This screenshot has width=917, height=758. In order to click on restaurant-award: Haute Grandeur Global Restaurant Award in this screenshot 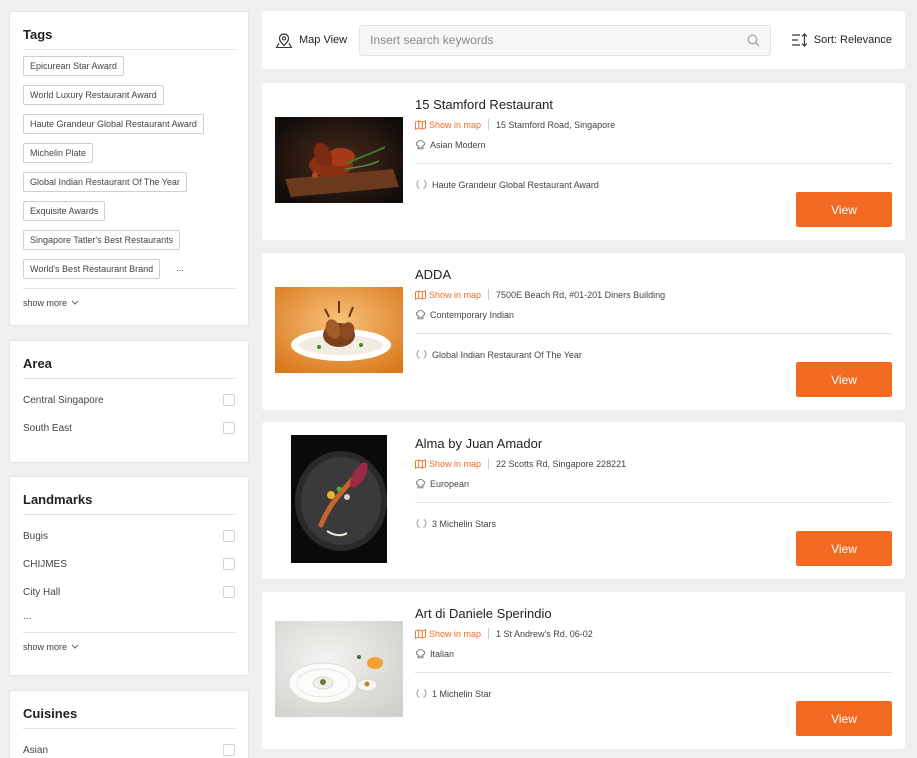, I will do `click(507, 184)`.